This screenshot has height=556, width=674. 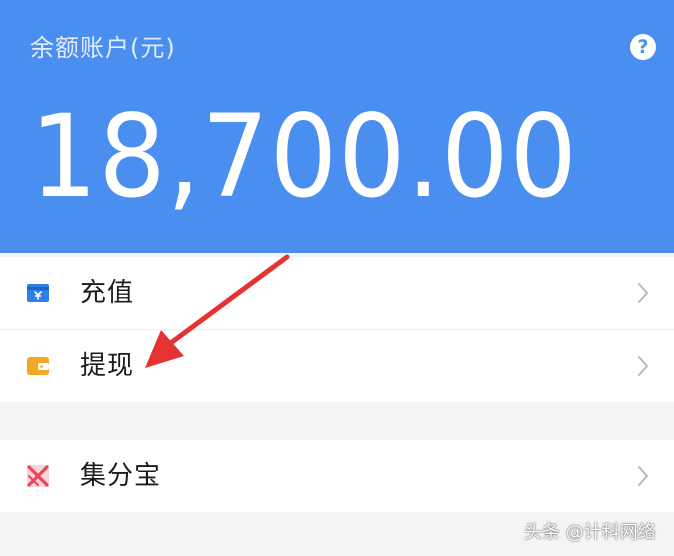 What do you see at coordinates (217, 311) in the screenshot?
I see `annotation-arrow` at bounding box center [217, 311].